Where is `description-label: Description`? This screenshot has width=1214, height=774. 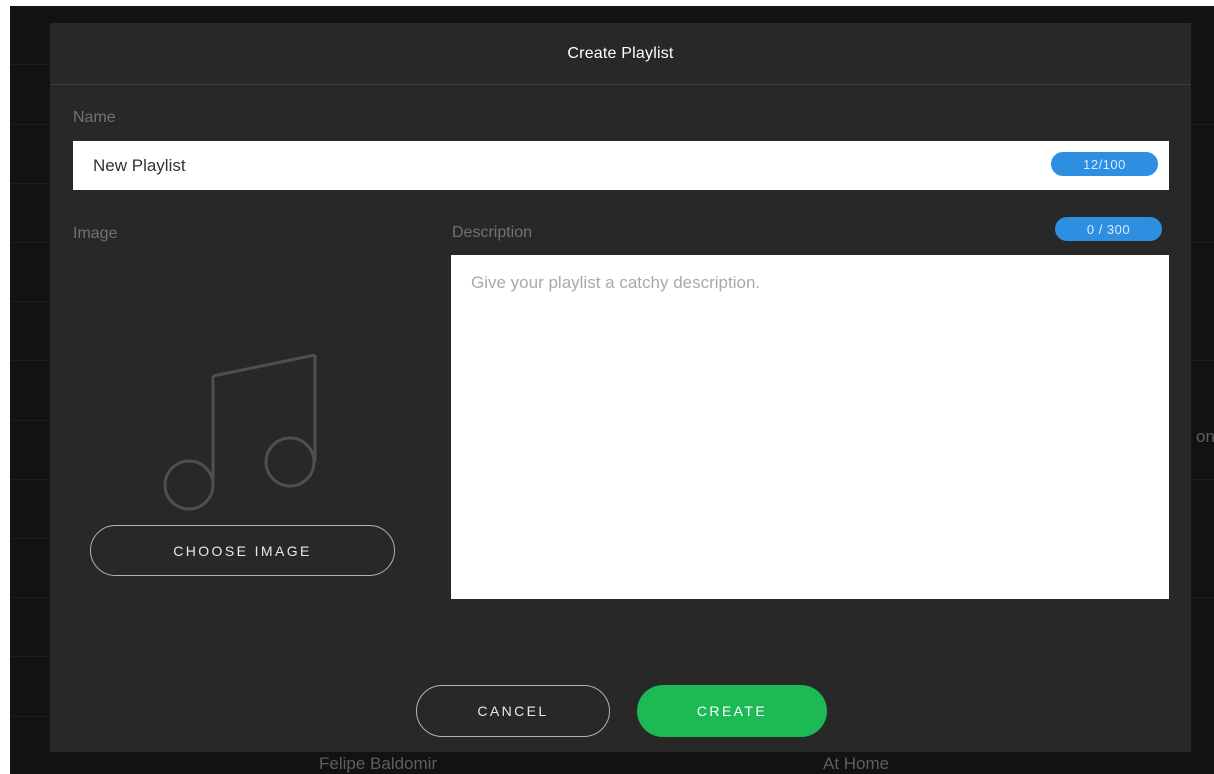
description-label: Description is located at coordinates (492, 232).